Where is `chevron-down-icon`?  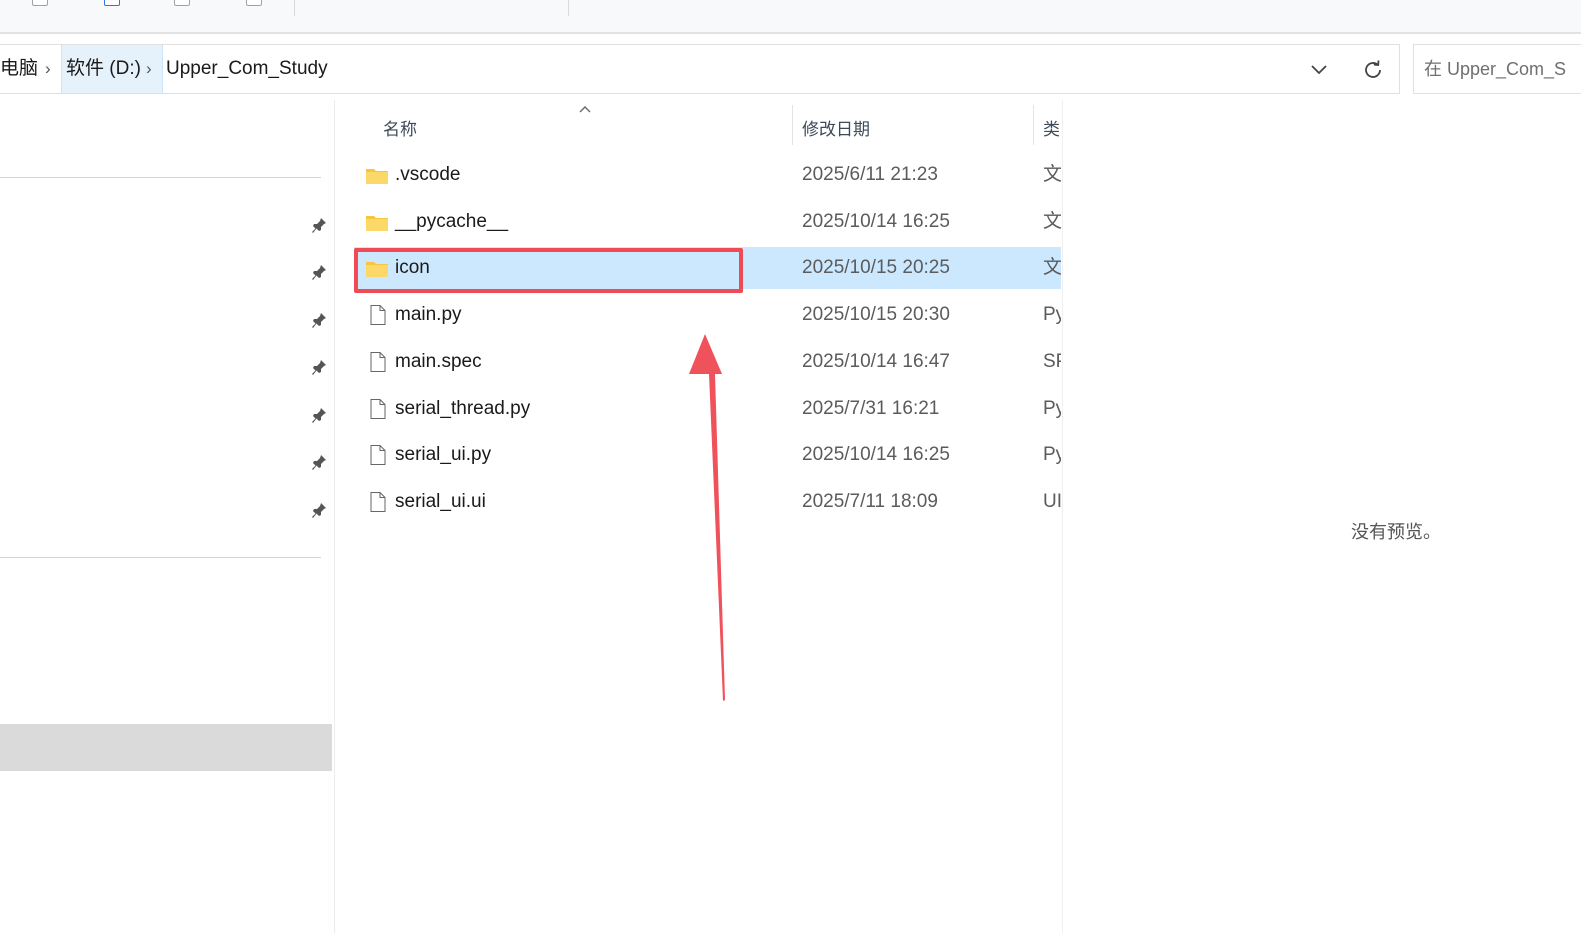 chevron-down-icon is located at coordinates (1319, 69).